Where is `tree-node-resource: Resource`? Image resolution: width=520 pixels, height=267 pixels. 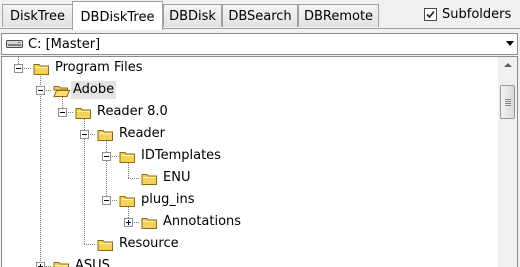
tree-node-resource: Resource is located at coordinates (149, 244).